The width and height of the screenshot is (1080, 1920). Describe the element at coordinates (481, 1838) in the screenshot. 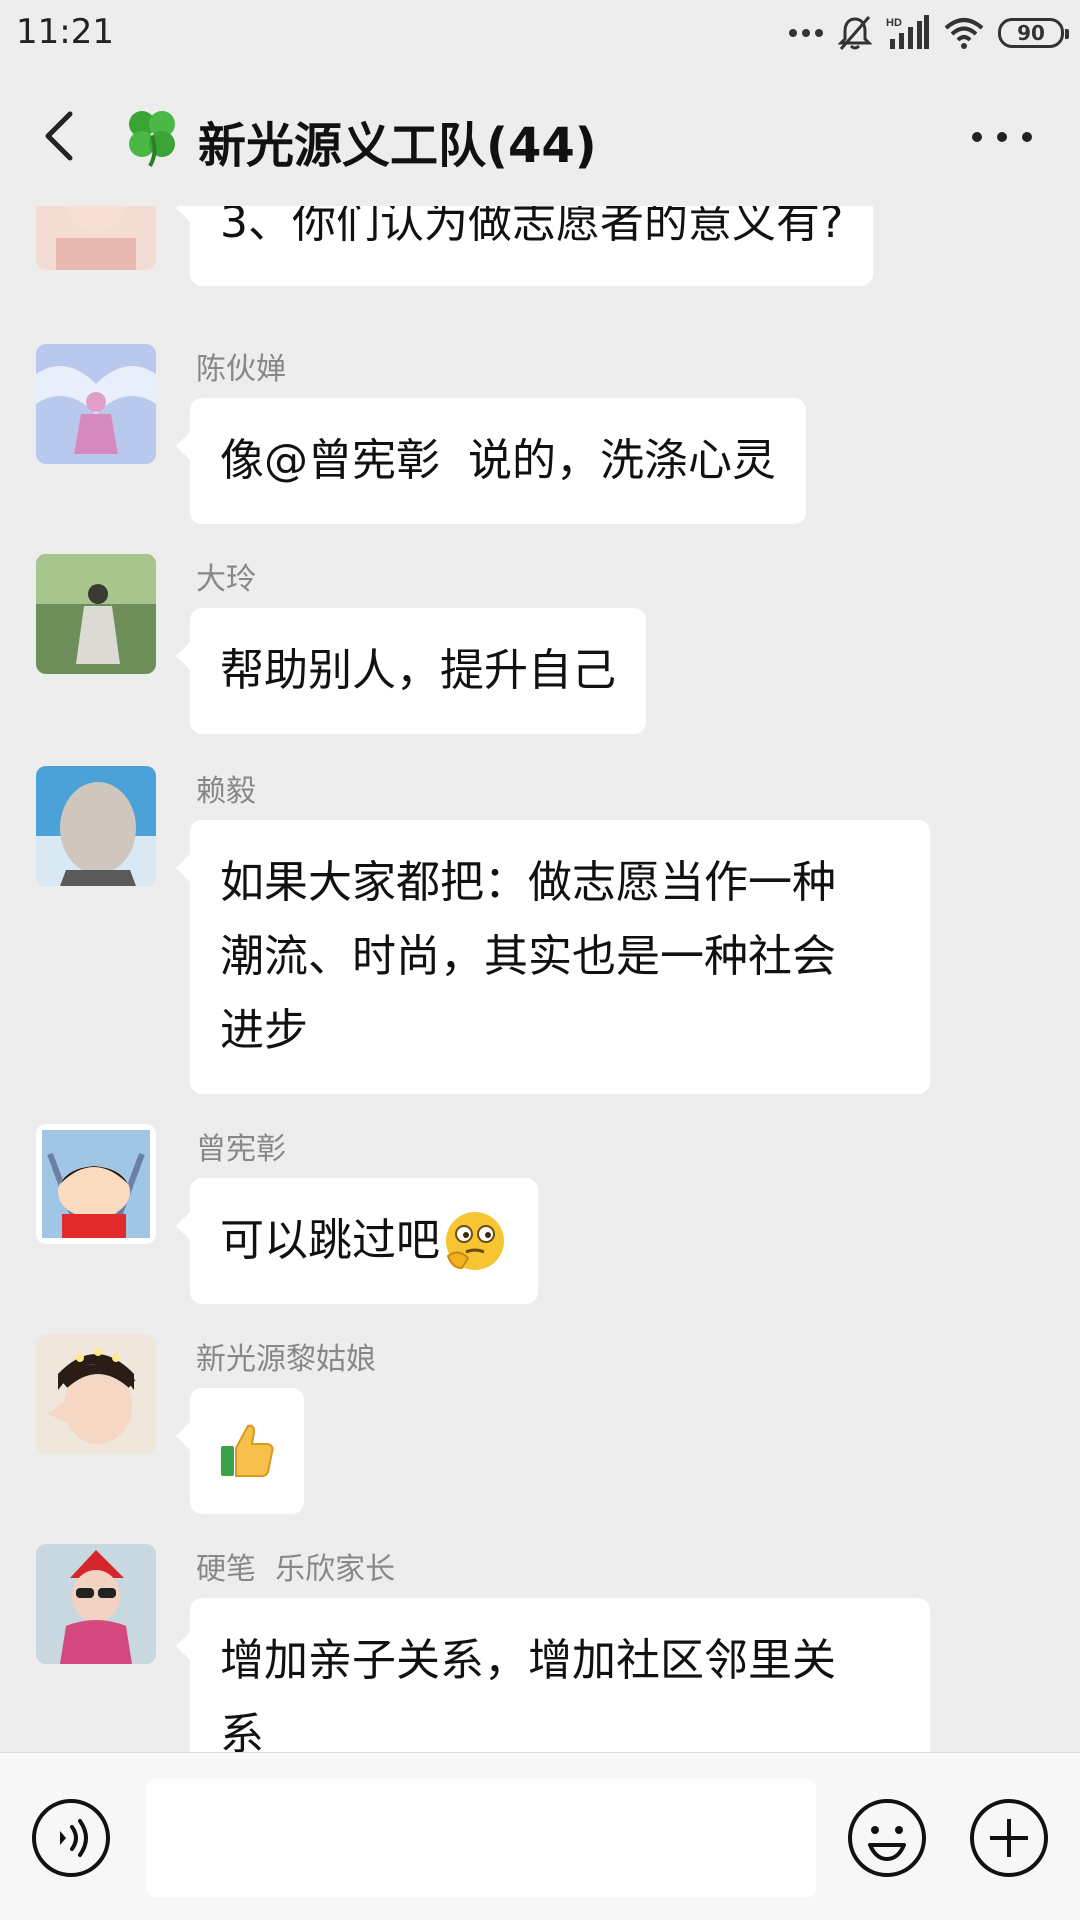

I see `message-input` at that location.